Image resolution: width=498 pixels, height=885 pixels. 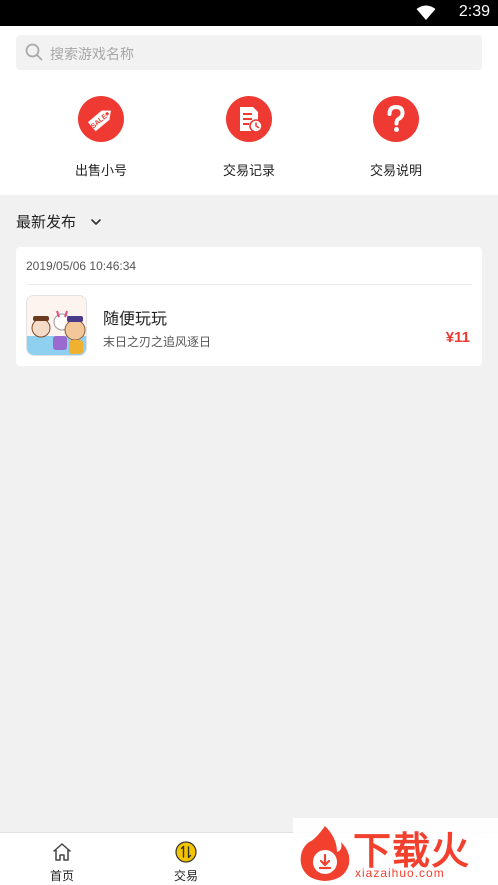 What do you see at coordinates (248, 171) in the screenshot?
I see `trade-record-label: 交易记录` at bounding box center [248, 171].